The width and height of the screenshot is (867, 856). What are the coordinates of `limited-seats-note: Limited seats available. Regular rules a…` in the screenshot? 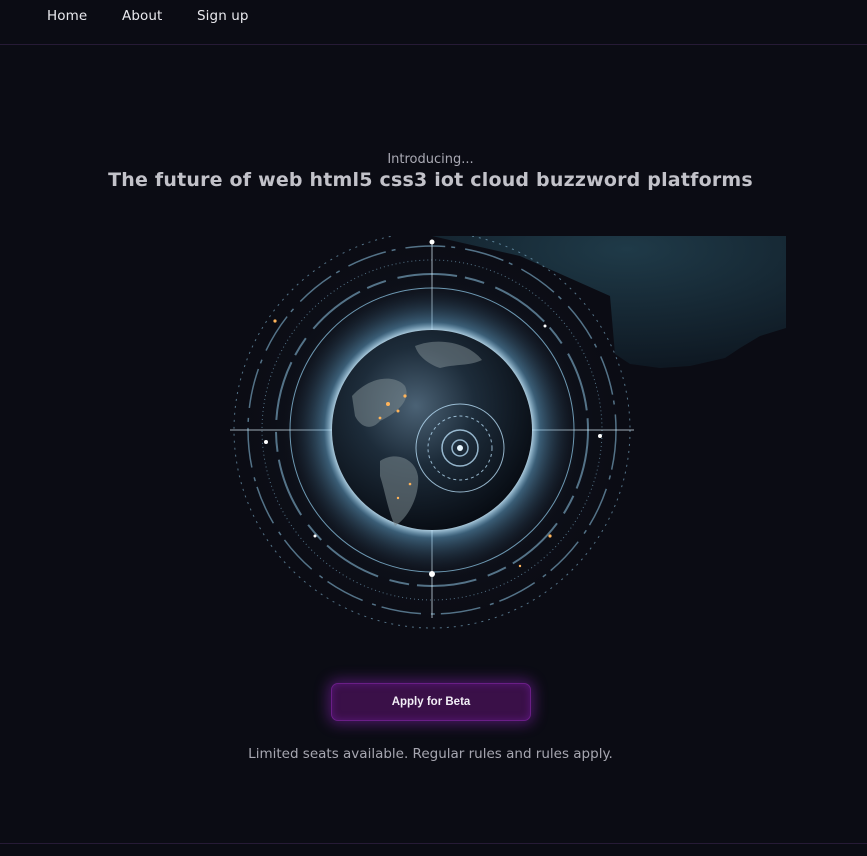 It's located at (430, 754).